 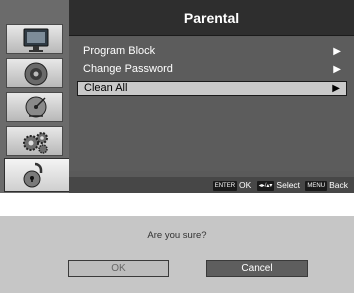 I want to click on enter-key-badge: ENTER, so click(x=225, y=186).